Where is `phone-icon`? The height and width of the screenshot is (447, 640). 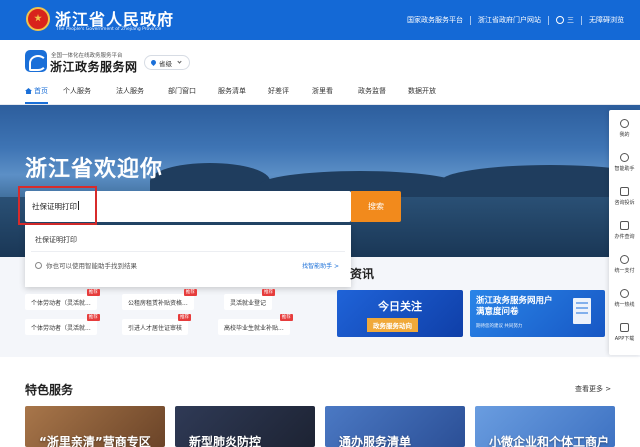
phone-icon is located at coordinates (624, 293).